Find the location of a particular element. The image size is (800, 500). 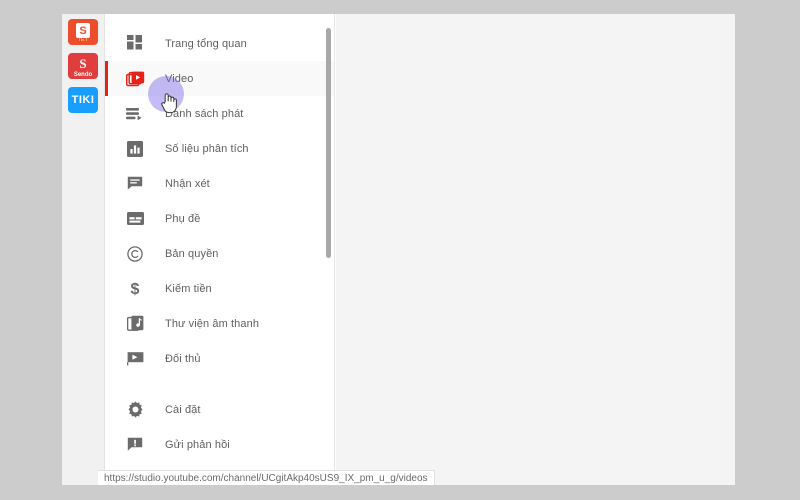

sidebar-item-label: Gửi phản hồi is located at coordinates (197, 444).